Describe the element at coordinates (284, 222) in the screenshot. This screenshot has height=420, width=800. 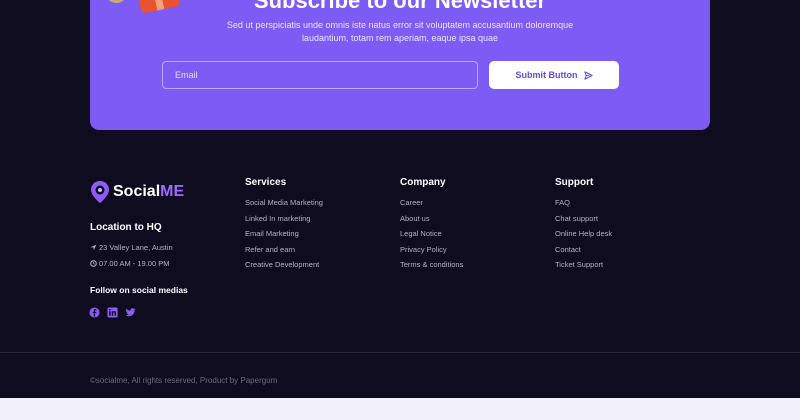
I see `footer-link: Linked In marketing` at that location.